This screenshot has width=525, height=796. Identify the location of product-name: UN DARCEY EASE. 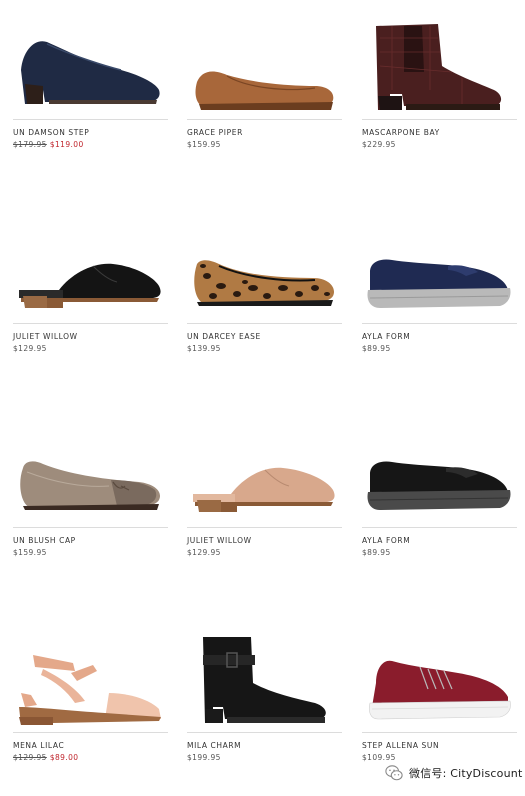
(224, 336).